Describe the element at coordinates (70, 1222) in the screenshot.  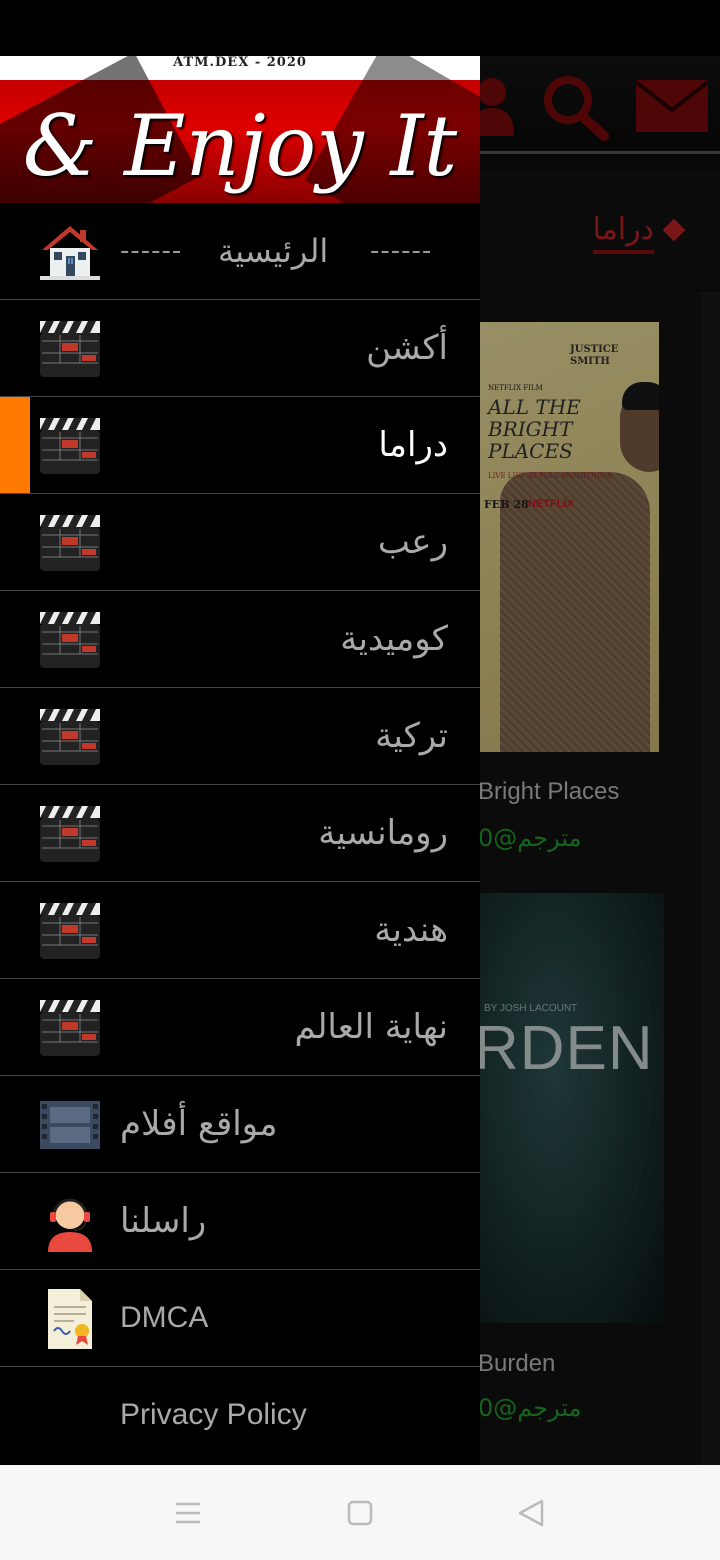
I see `support-agent-icon` at that location.